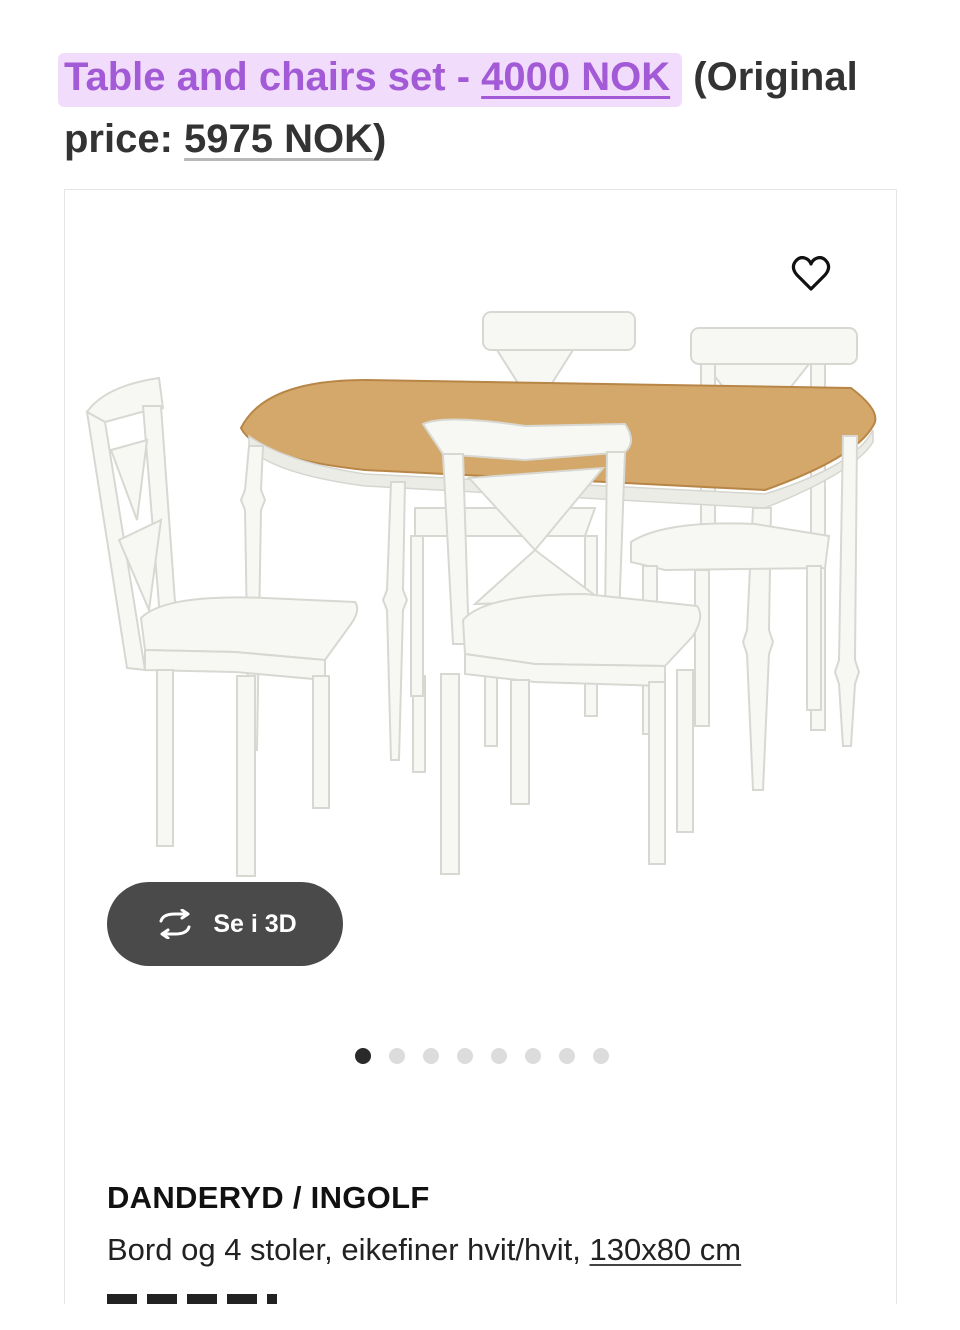  What do you see at coordinates (482, 1056) in the screenshot?
I see `image-carousel-dots` at bounding box center [482, 1056].